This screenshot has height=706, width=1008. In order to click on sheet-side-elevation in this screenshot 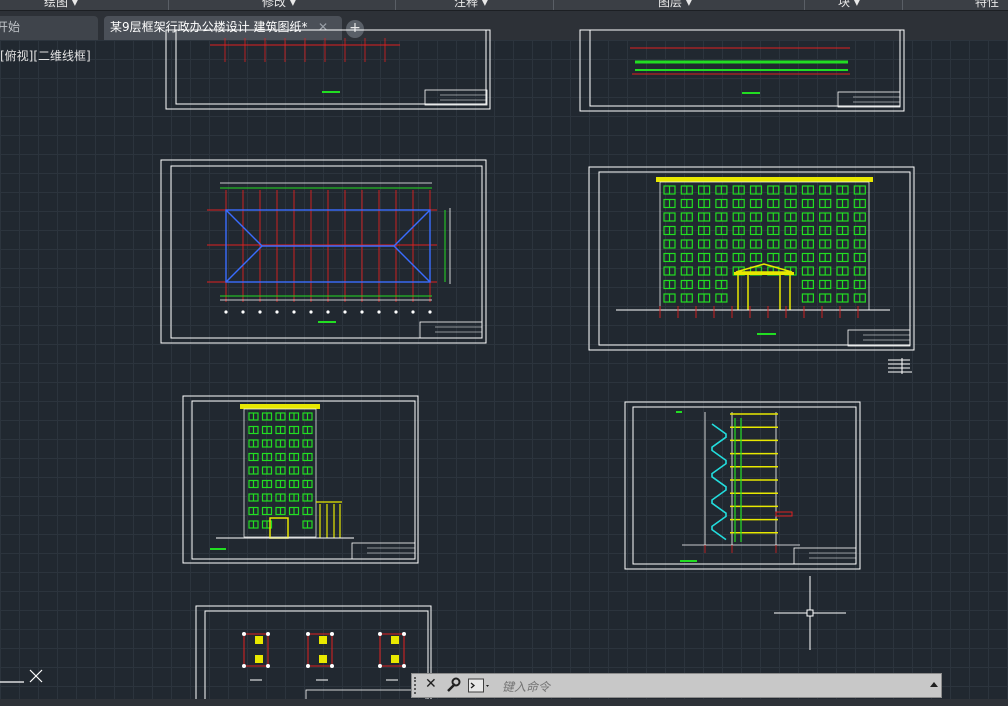, I will do `click(282, 477)`.